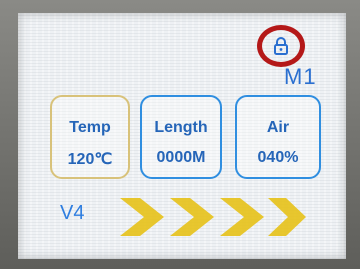 The height and width of the screenshot is (269, 360). Describe the element at coordinates (278, 127) in the screenshot. I see `air-label: Air` at that location.